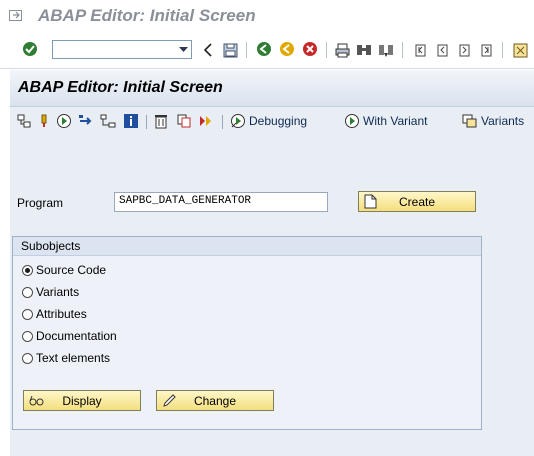 The height and width of the screenshot is (456, 534). Describe the element at coordinates (25, 121) in the screenshot. I see `where-used-icon` at that location.